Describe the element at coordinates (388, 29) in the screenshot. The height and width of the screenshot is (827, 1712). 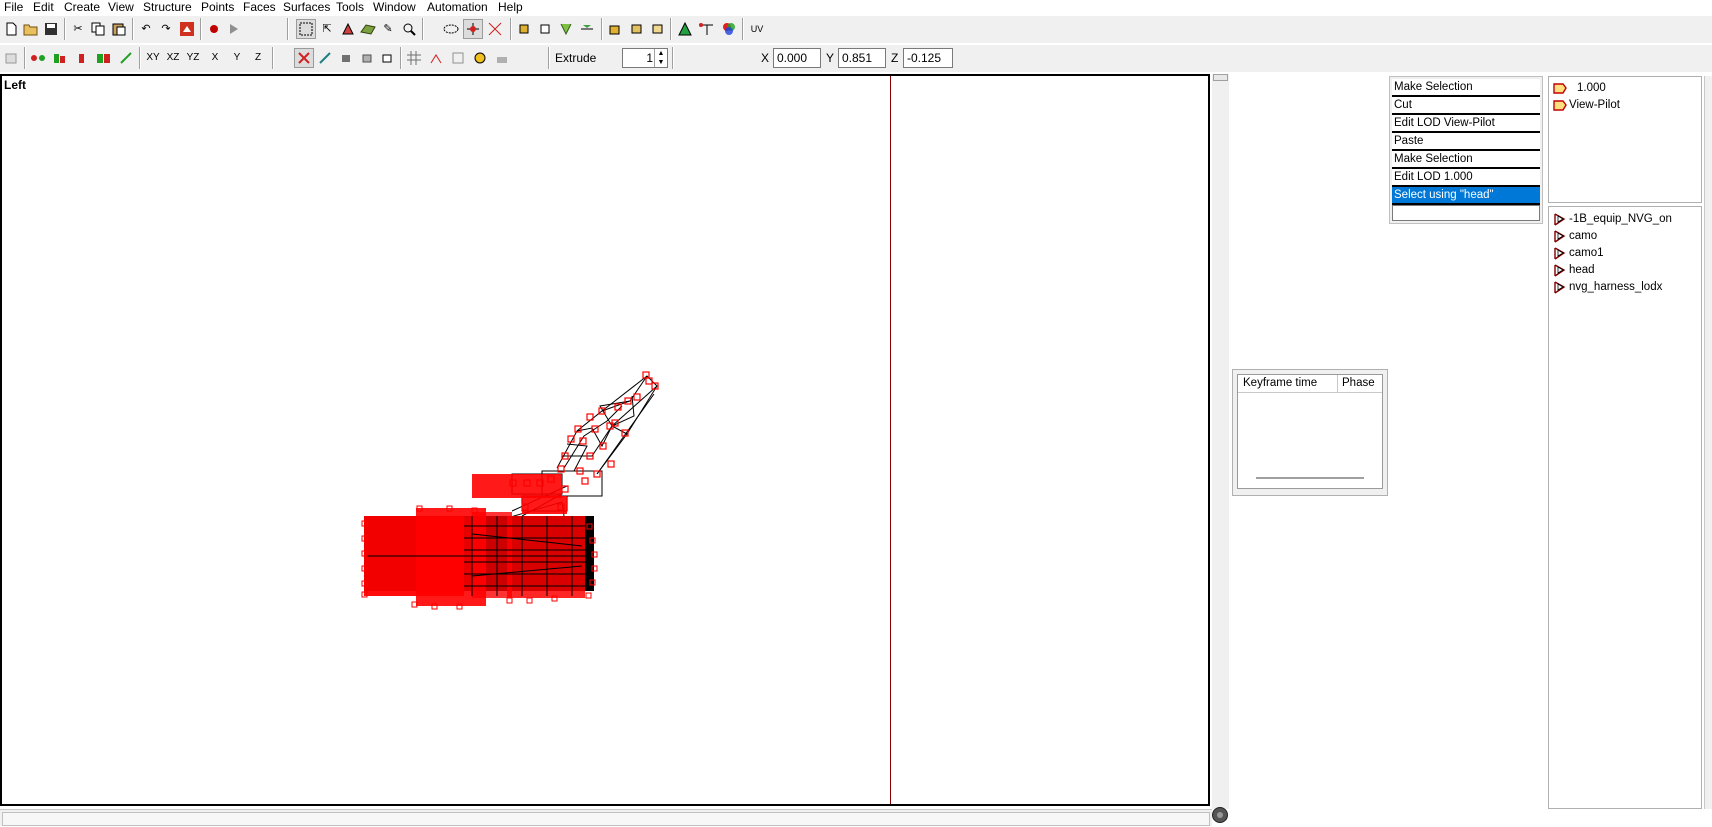
I see `brush-icon: ✎` at that location.